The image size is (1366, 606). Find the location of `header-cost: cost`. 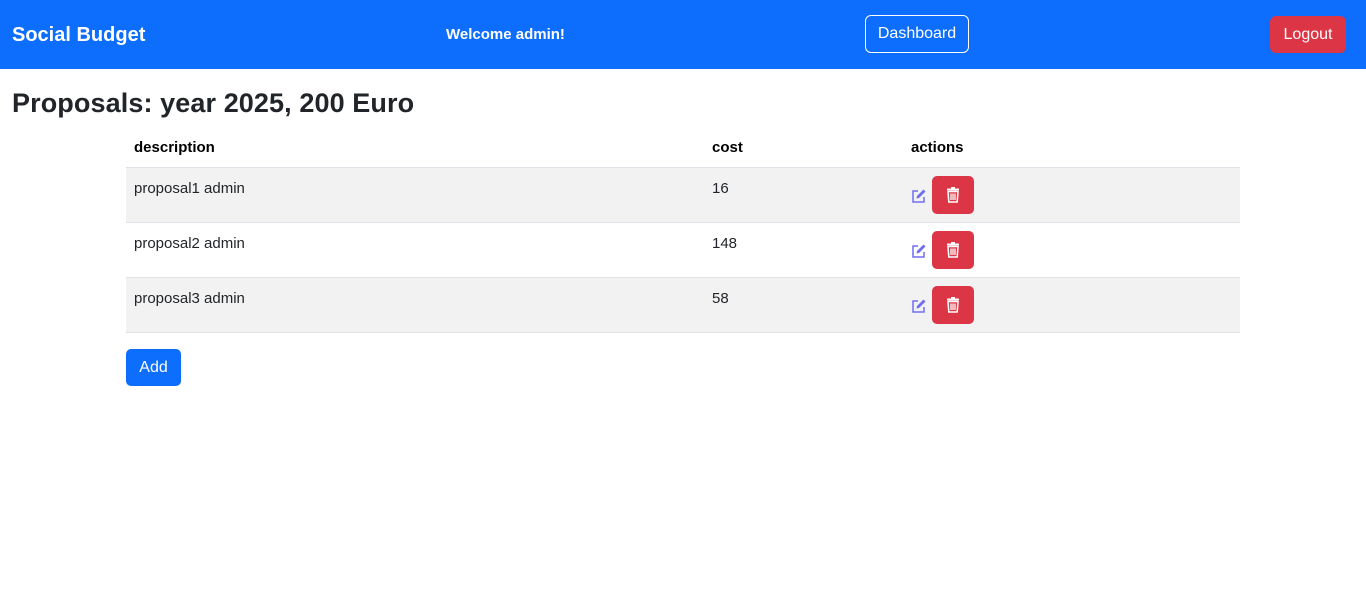

header-cost: cost is located at coordinates (727, 147).